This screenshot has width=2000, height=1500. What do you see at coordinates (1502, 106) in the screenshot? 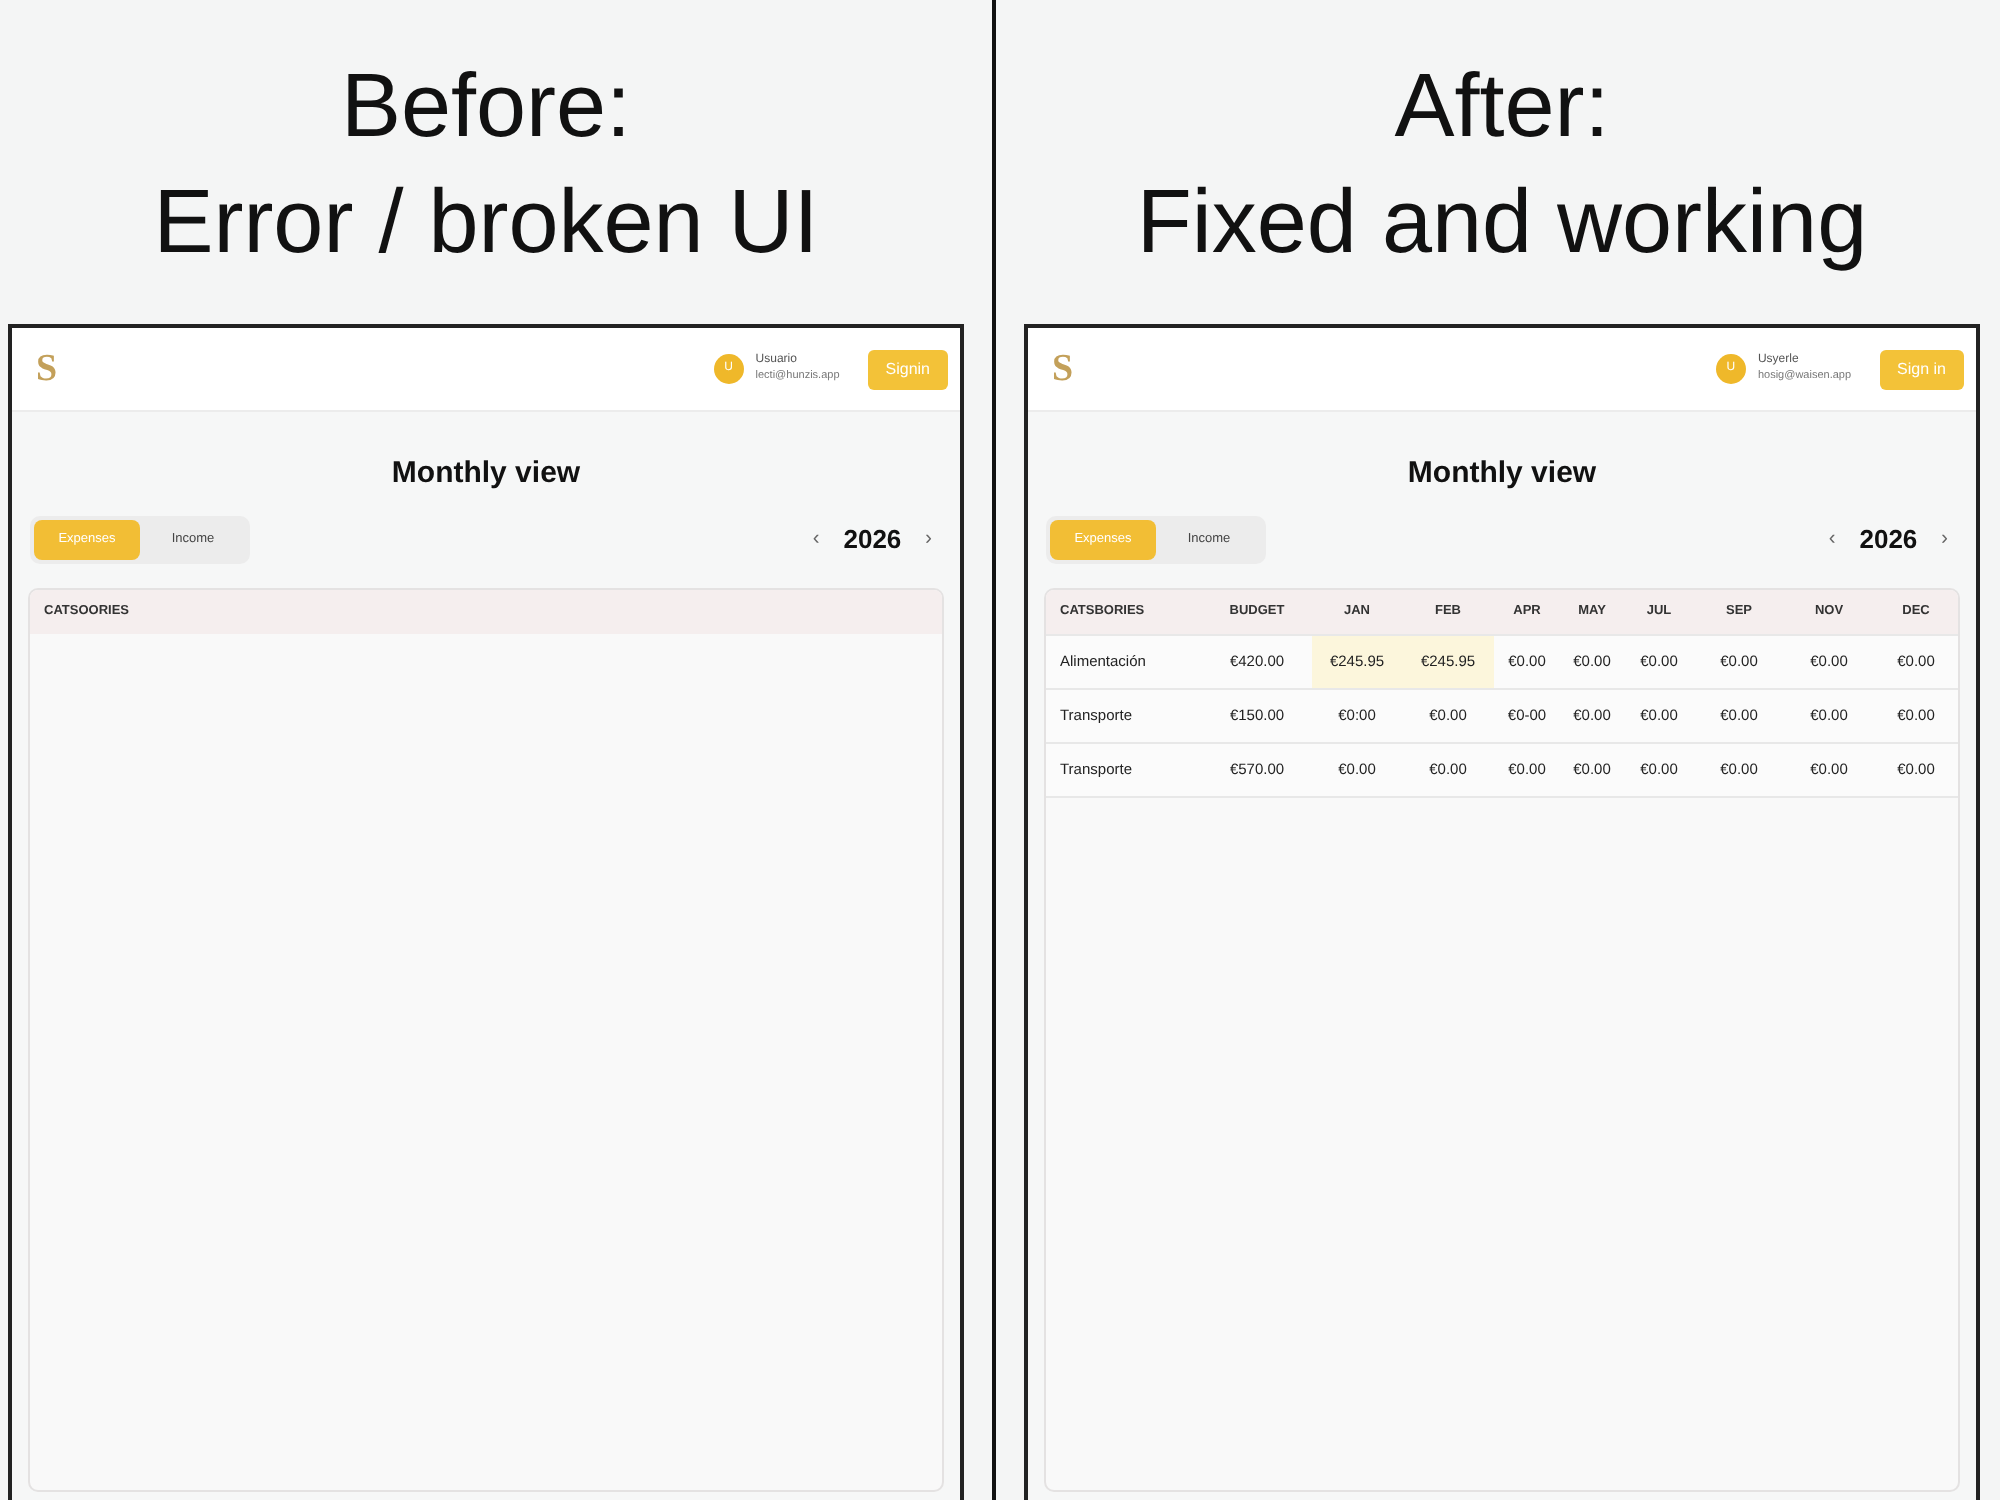
I see `panel-heading: After:` at bounding box center [1502, 106].